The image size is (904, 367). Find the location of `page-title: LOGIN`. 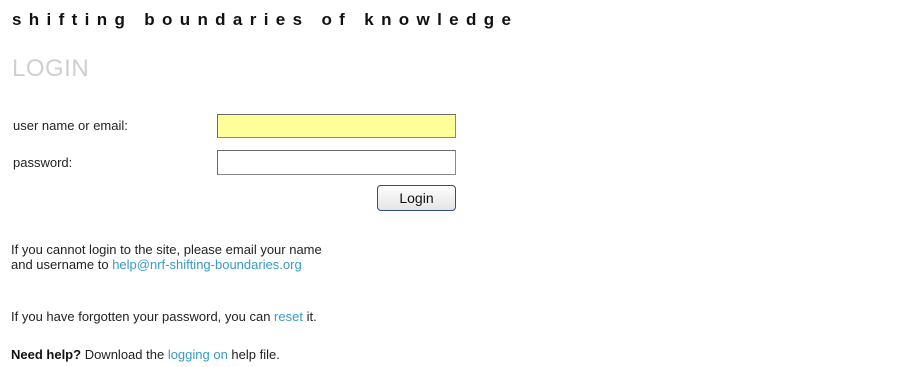

page-title: LOGIN is located at coordinates (51, 68).